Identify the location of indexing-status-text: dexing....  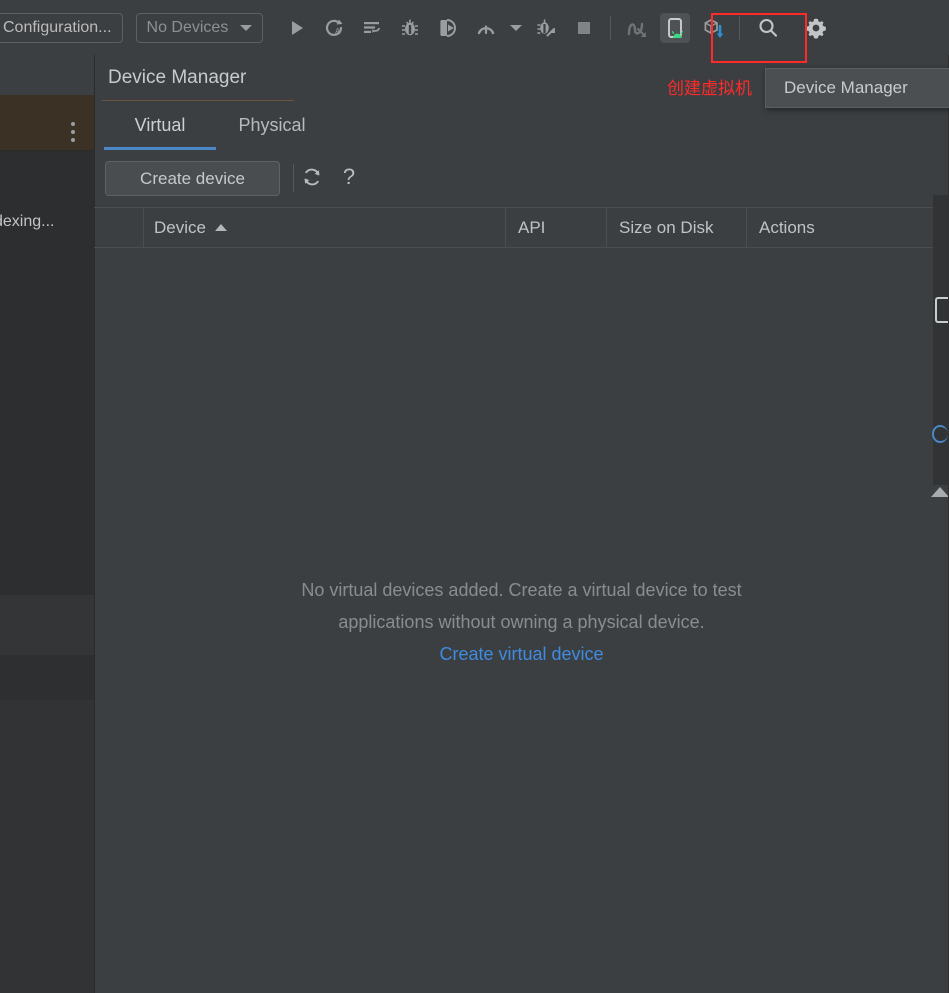
(27, 221).